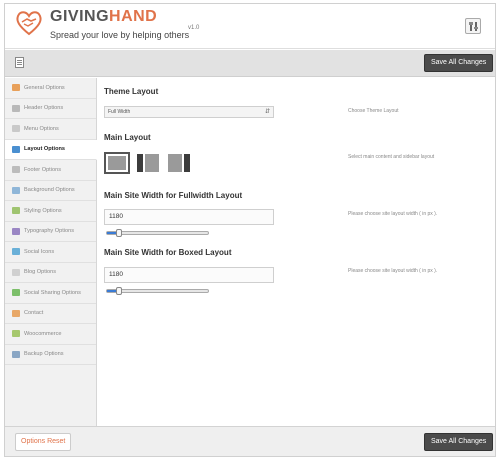 This screenshot has height=460, width=500. Describe the element at coordinates (16, 272) in the screenshot. I see `blog-icon` at that location.